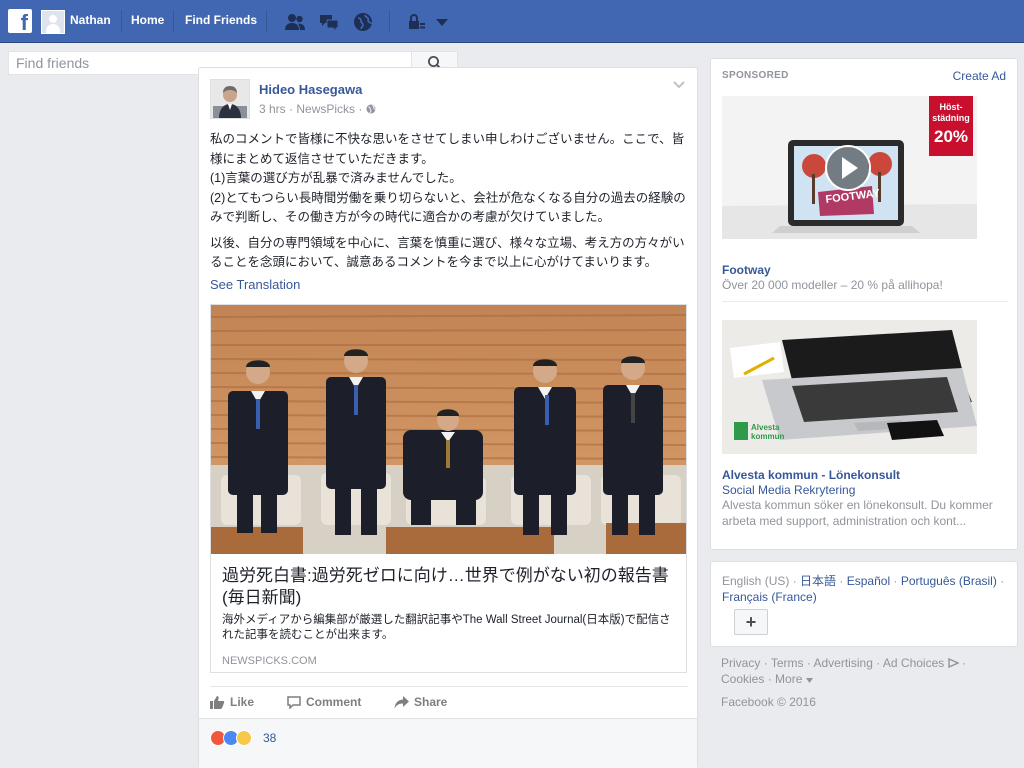 This screenshot has height=768, width=1024. I want to click on account-menu-caret-icon, so click(442, 22).